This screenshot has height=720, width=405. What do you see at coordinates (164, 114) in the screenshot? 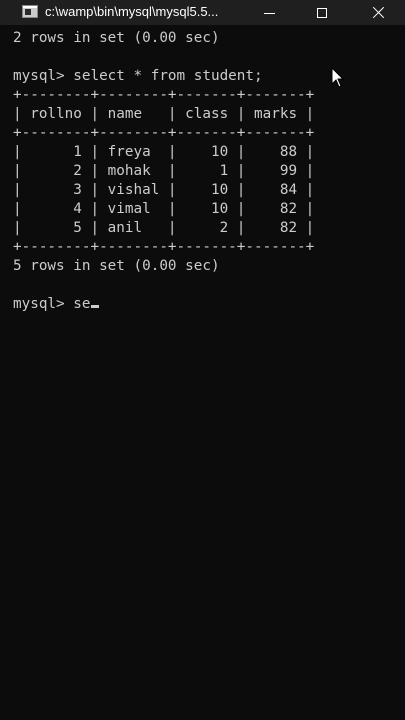
I see `table-header-row: | rollno | name | class | marks |` at bounding box center [164, 114].